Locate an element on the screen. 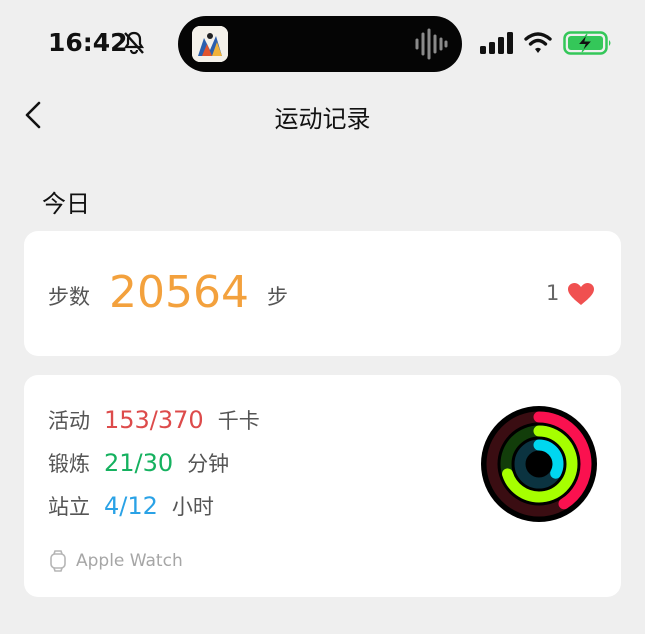  steps-label: 步数 is located at coordinates (69, 297).